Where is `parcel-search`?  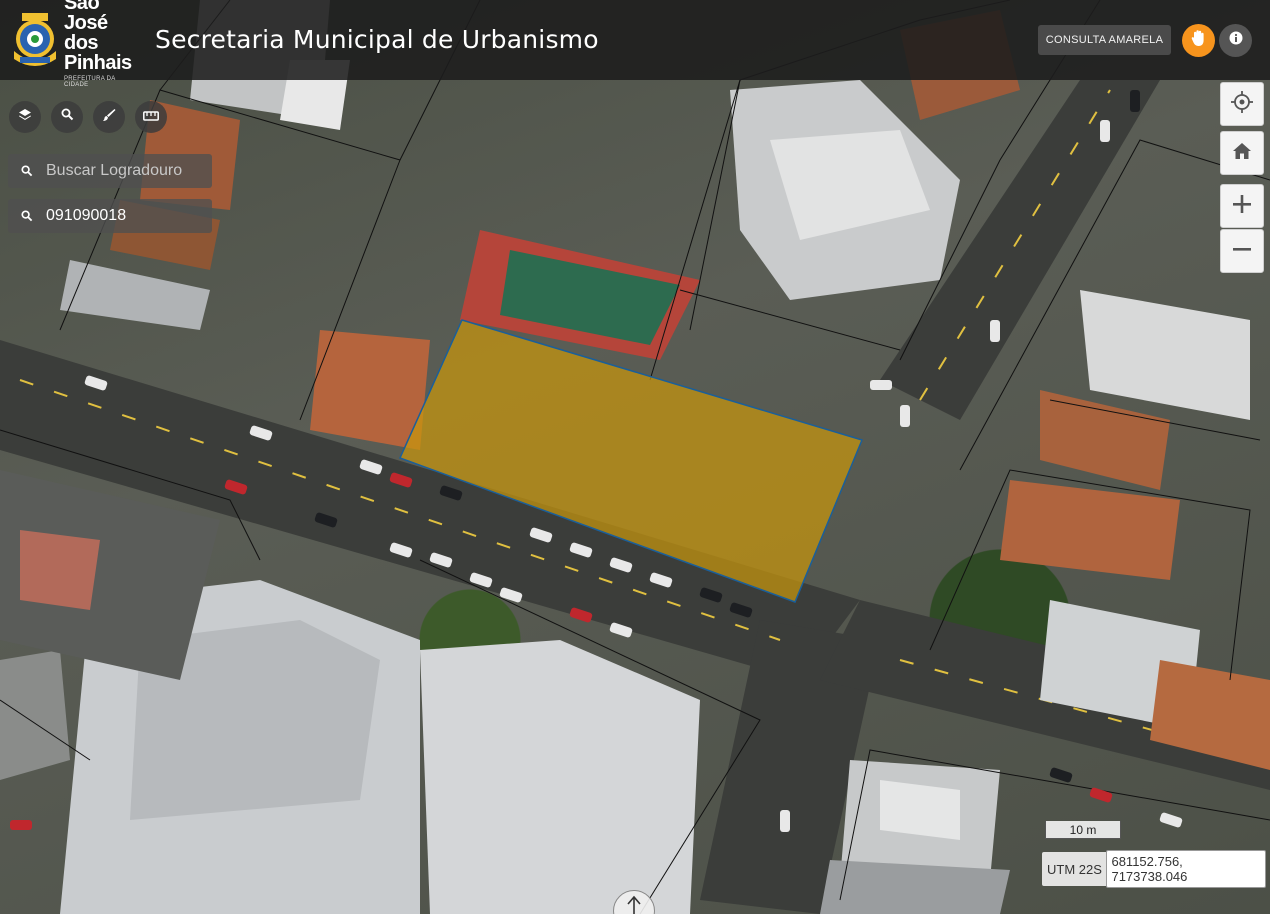 parcel-search is located at coordinates (110, 216).